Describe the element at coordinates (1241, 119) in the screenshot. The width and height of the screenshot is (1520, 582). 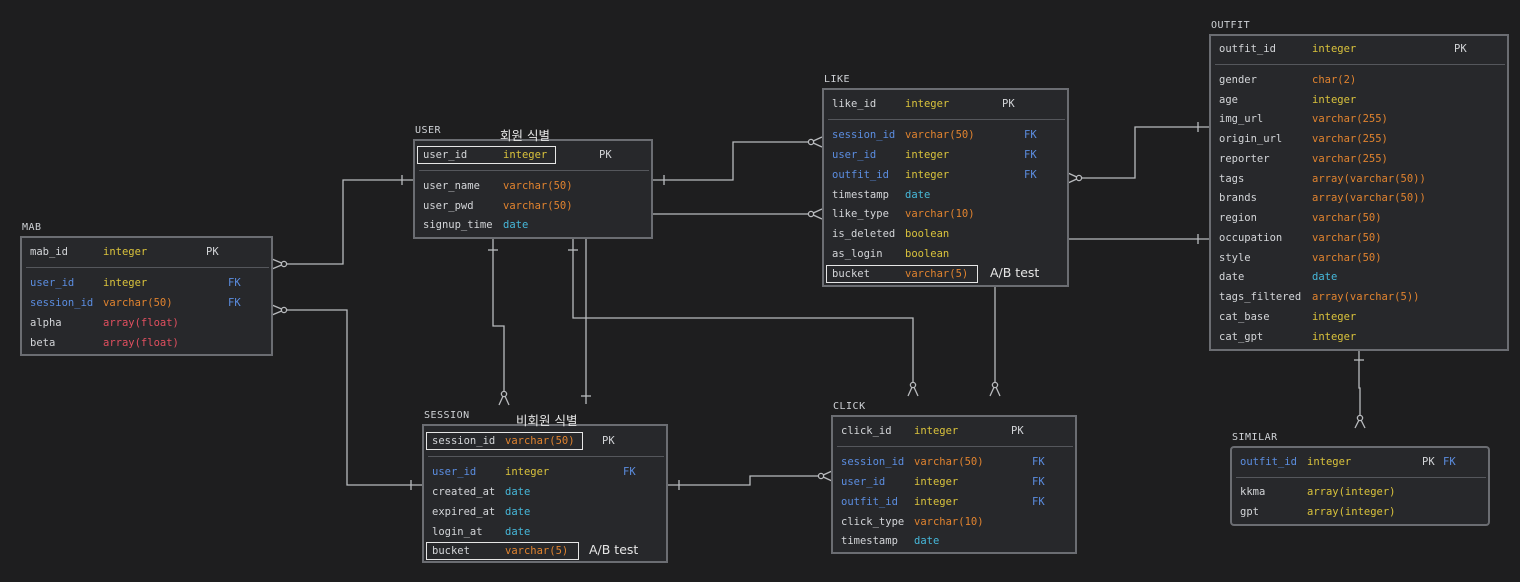
I see `column-name: img_url` at that location.